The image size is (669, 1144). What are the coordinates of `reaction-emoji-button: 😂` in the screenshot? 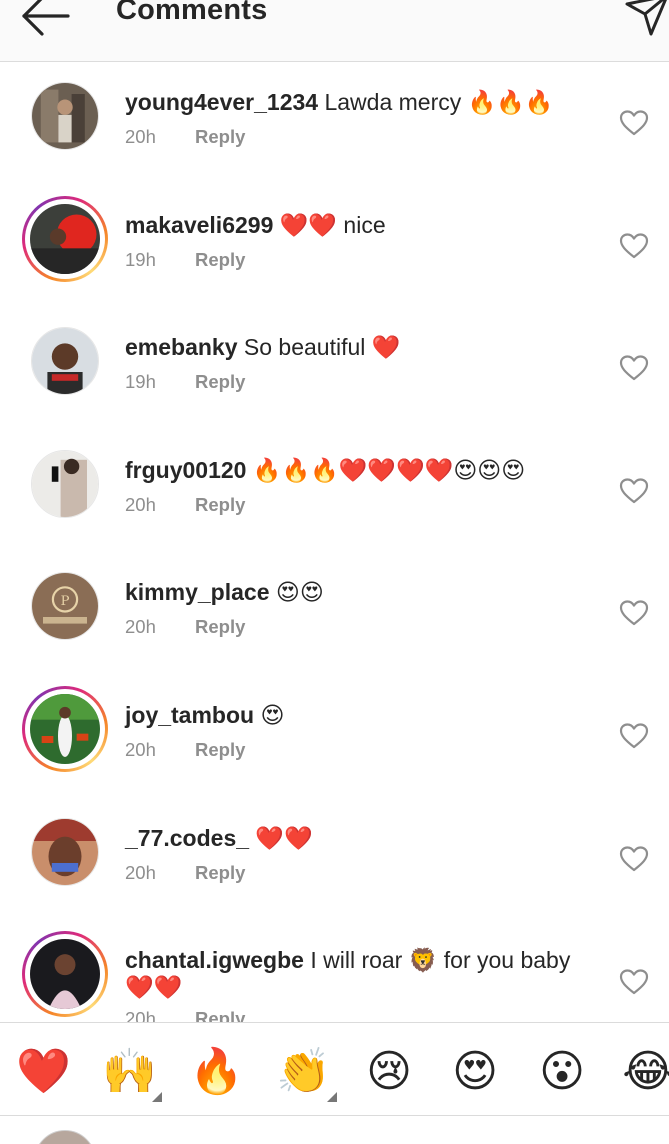 It's located at (645, 1072).